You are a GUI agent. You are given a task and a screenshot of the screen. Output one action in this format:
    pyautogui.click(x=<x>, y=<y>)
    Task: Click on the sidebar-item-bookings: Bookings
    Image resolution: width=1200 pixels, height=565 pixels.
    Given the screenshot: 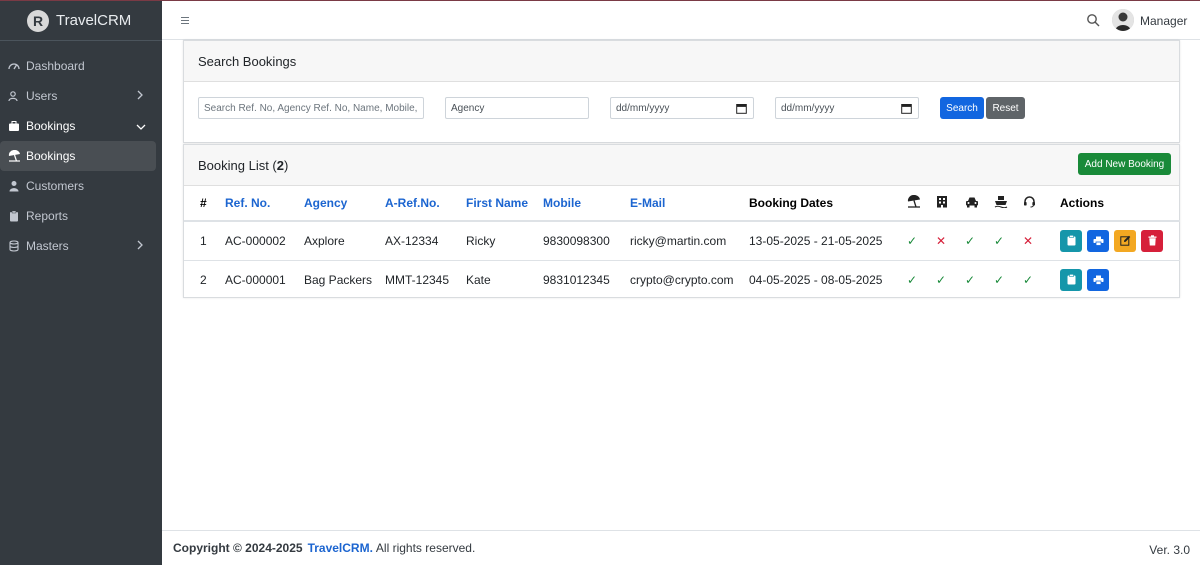 What is the action you would take?
    pyautogui.click(x=78, y=156)
    